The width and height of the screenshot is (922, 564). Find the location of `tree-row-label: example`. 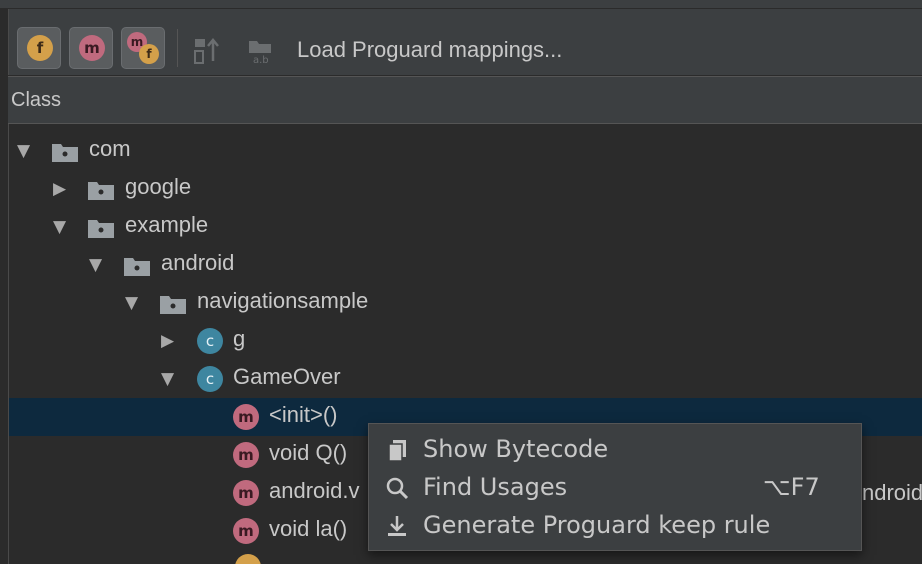

tree-row-label: example is located at coordinates (167, 224).